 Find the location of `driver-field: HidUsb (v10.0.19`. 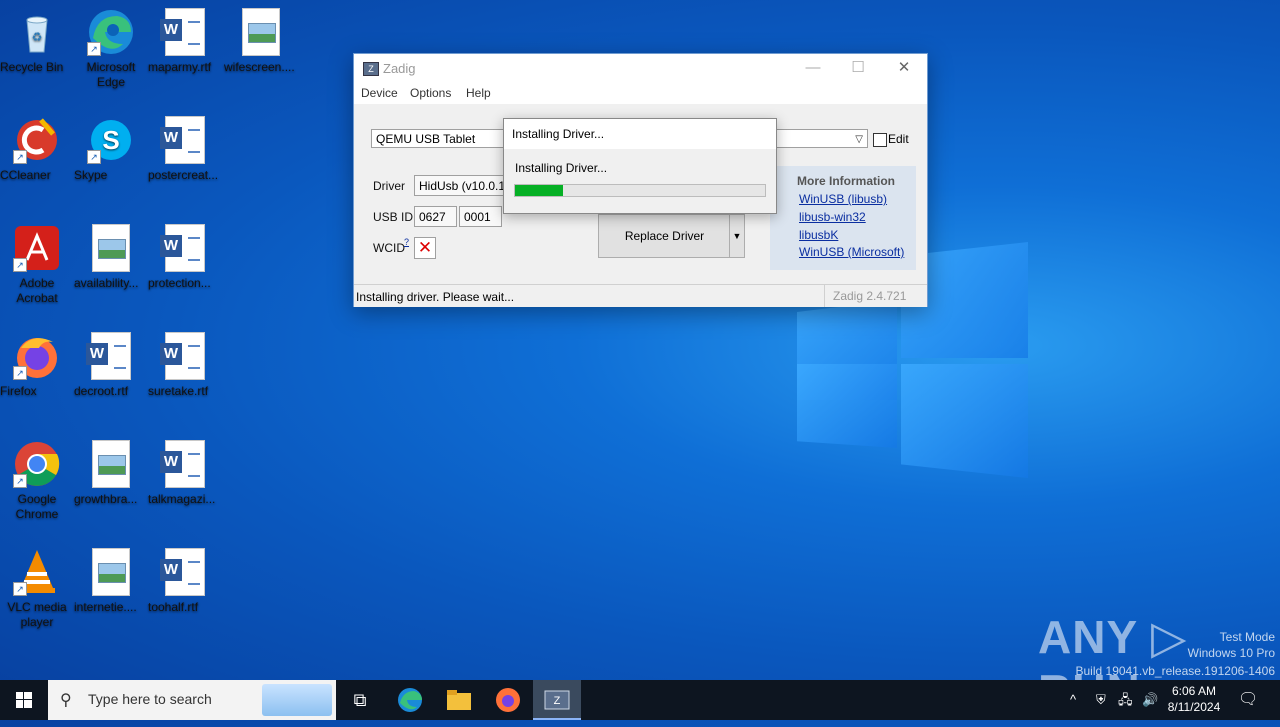

driver-field: HidUsb (v10.0.19 is located at coordinates (460, 185).